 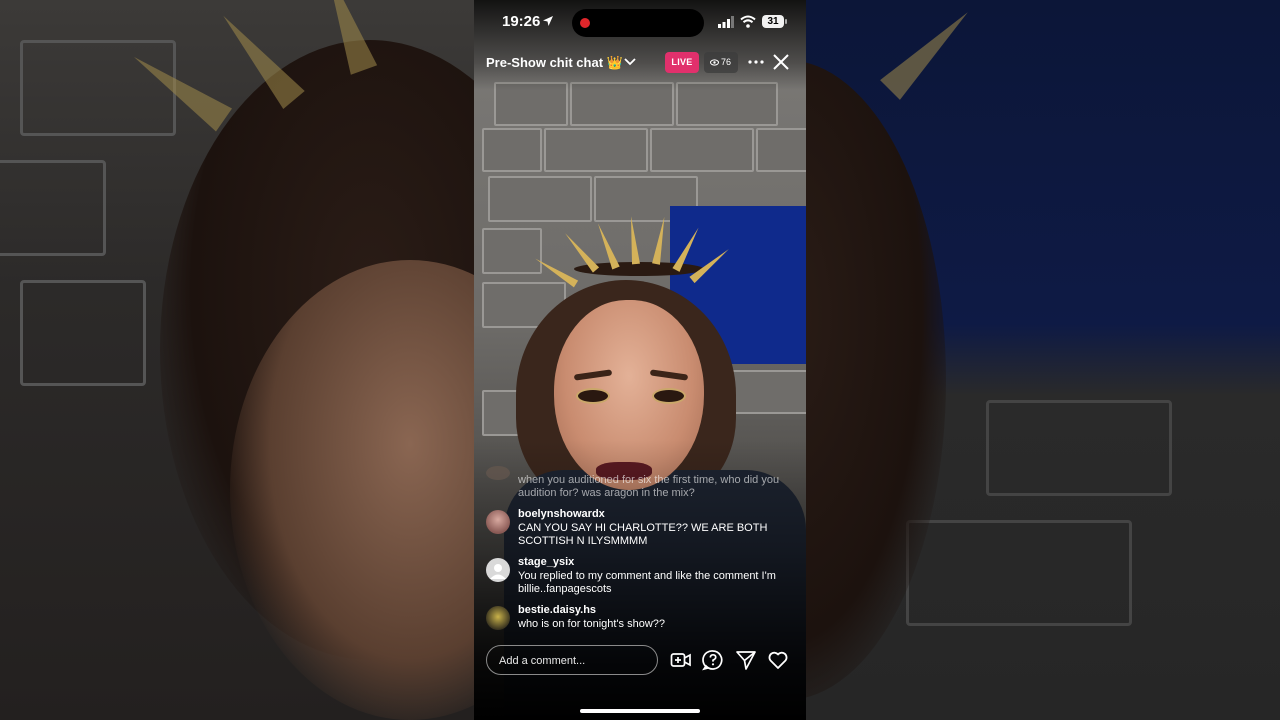 What do you see at coordinates (548, 21) in the screenshot?
I see `location-arrow-icon` at bounding box center [548, 21].